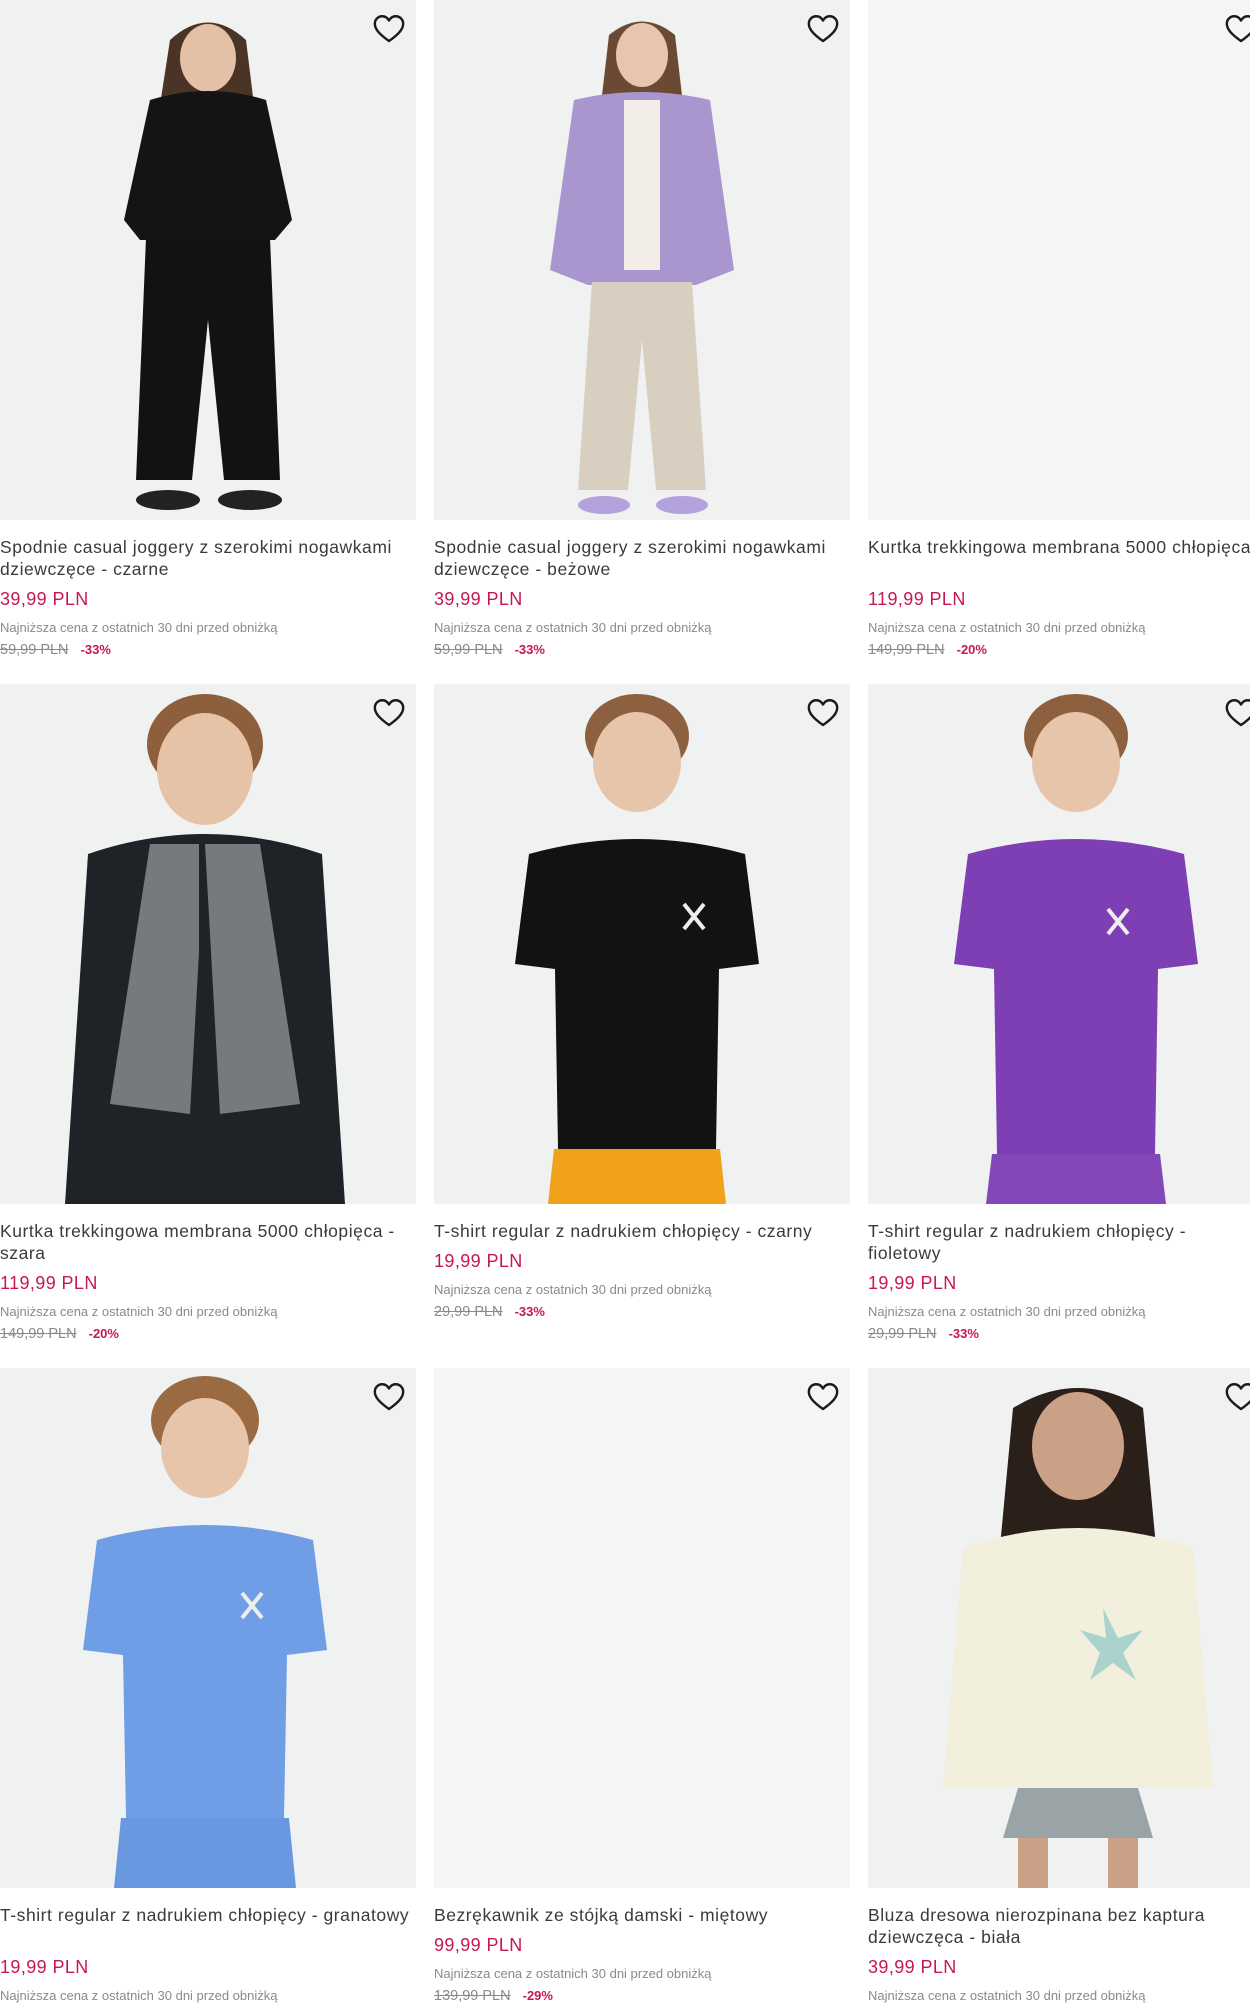  Describe the element at coordinates (642, 1915) in the screenshot. I see `product-name: Bezrękawnik ze stójką damski - miętowy` at that location.